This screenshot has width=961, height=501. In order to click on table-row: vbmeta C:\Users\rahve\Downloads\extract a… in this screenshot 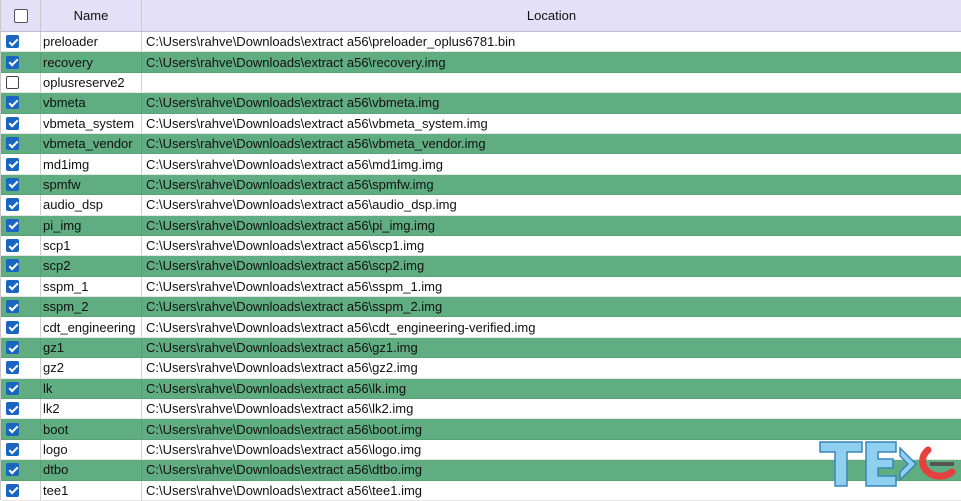, I will do `click(481, 103)`.